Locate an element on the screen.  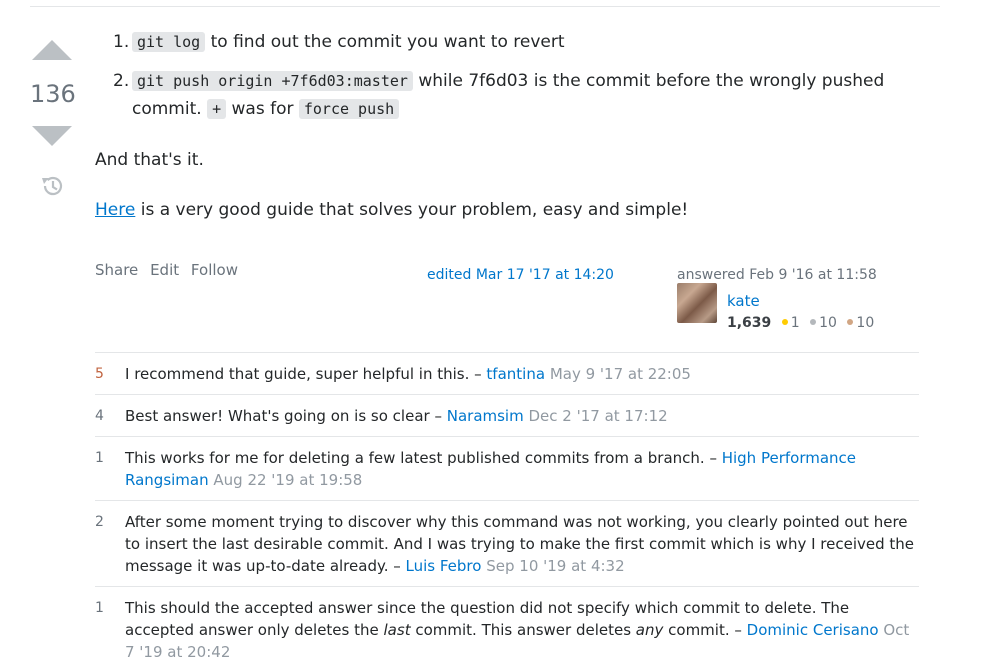
history-icon is located at coordinates (52, 186).